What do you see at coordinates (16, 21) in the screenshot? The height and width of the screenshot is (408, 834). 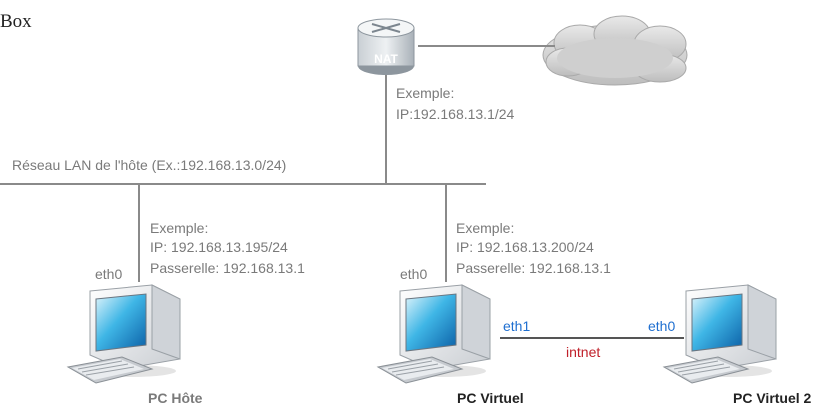 I see `title-fragment: Box` at bounding box center [16, 21].